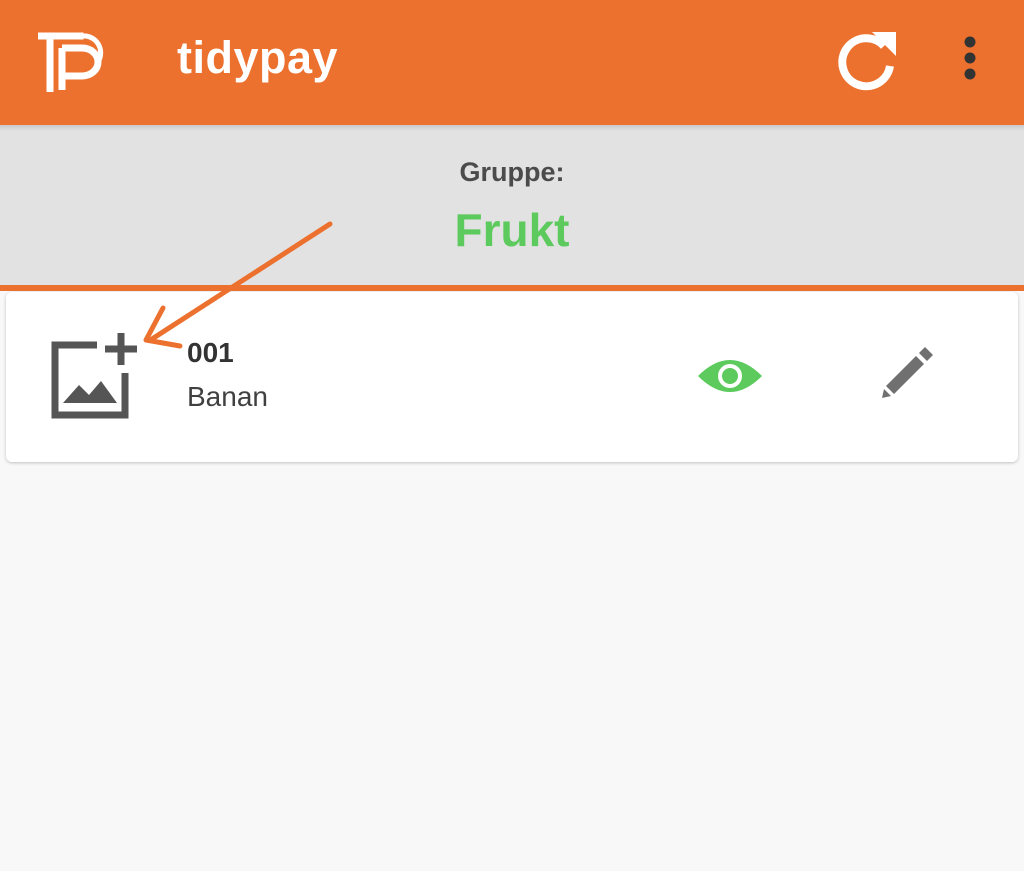 The width and height of the screenshot is (1024, 871). I want to click on group-label: Gruppe:, so click(512, 172).